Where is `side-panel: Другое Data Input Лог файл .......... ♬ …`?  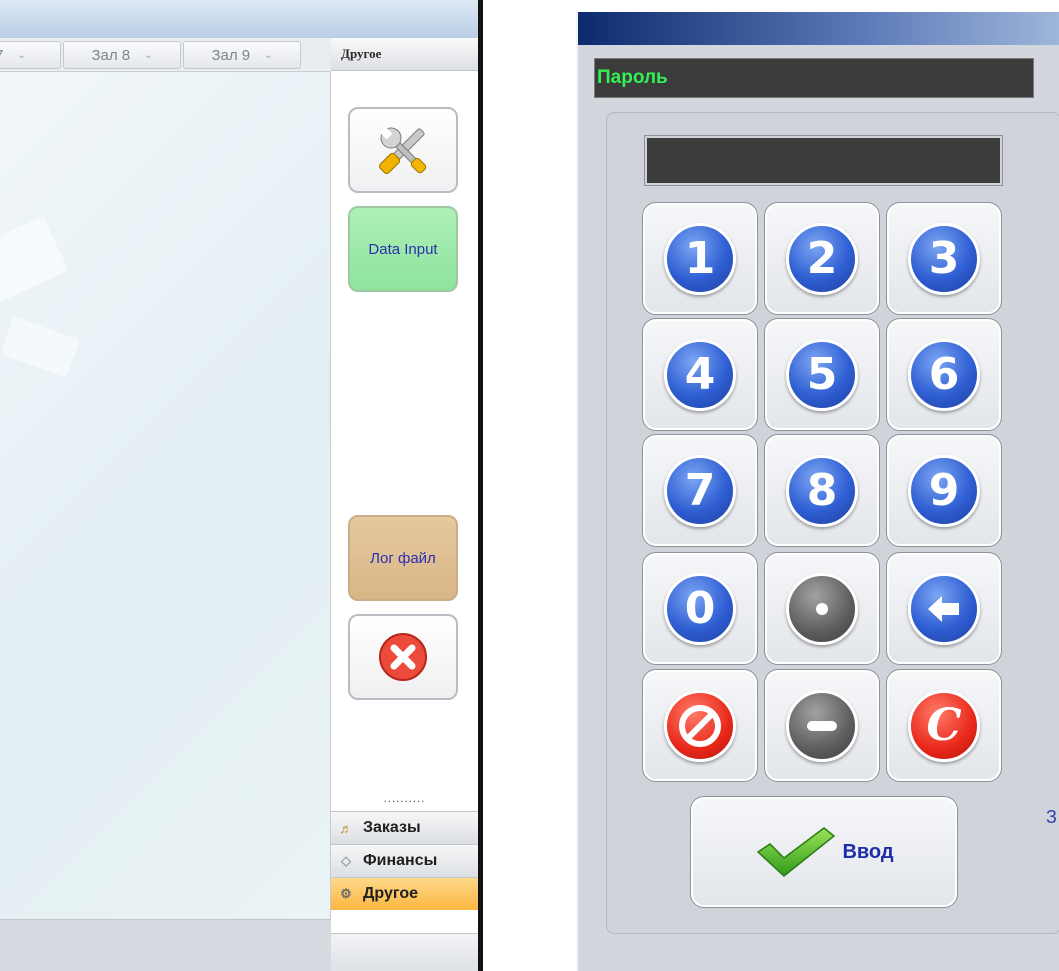 side-panel: Другое Data Input Лог файл .......... ♬ … is located at coordinates (404, 504).